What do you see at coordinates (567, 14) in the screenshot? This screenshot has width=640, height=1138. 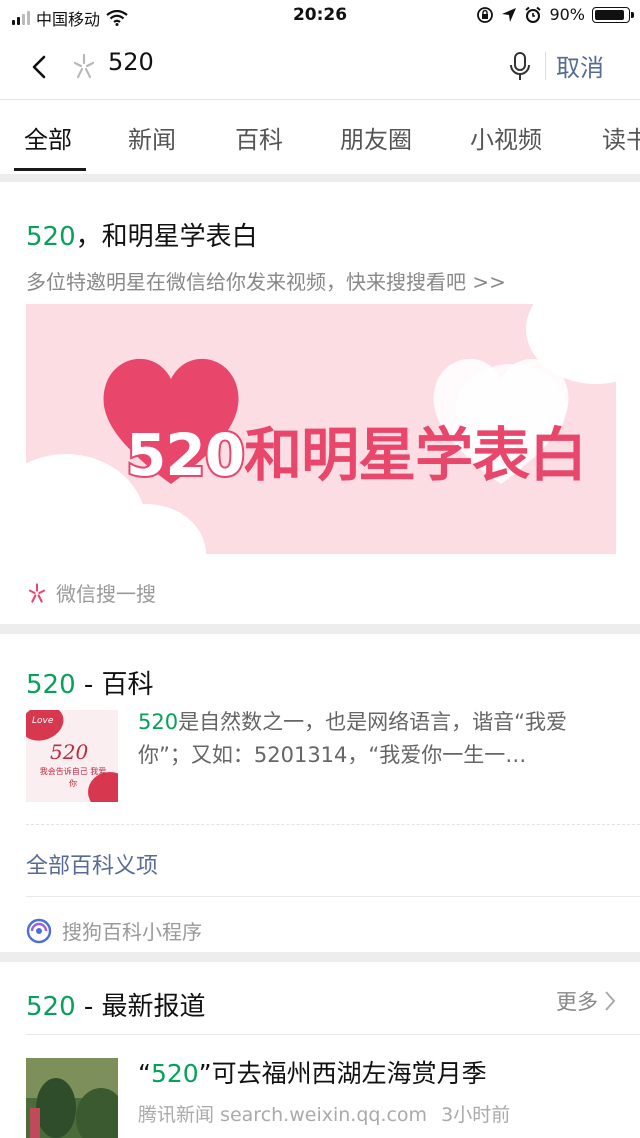 I see `battery-percent: 90%` at bounding box center [567, 14].